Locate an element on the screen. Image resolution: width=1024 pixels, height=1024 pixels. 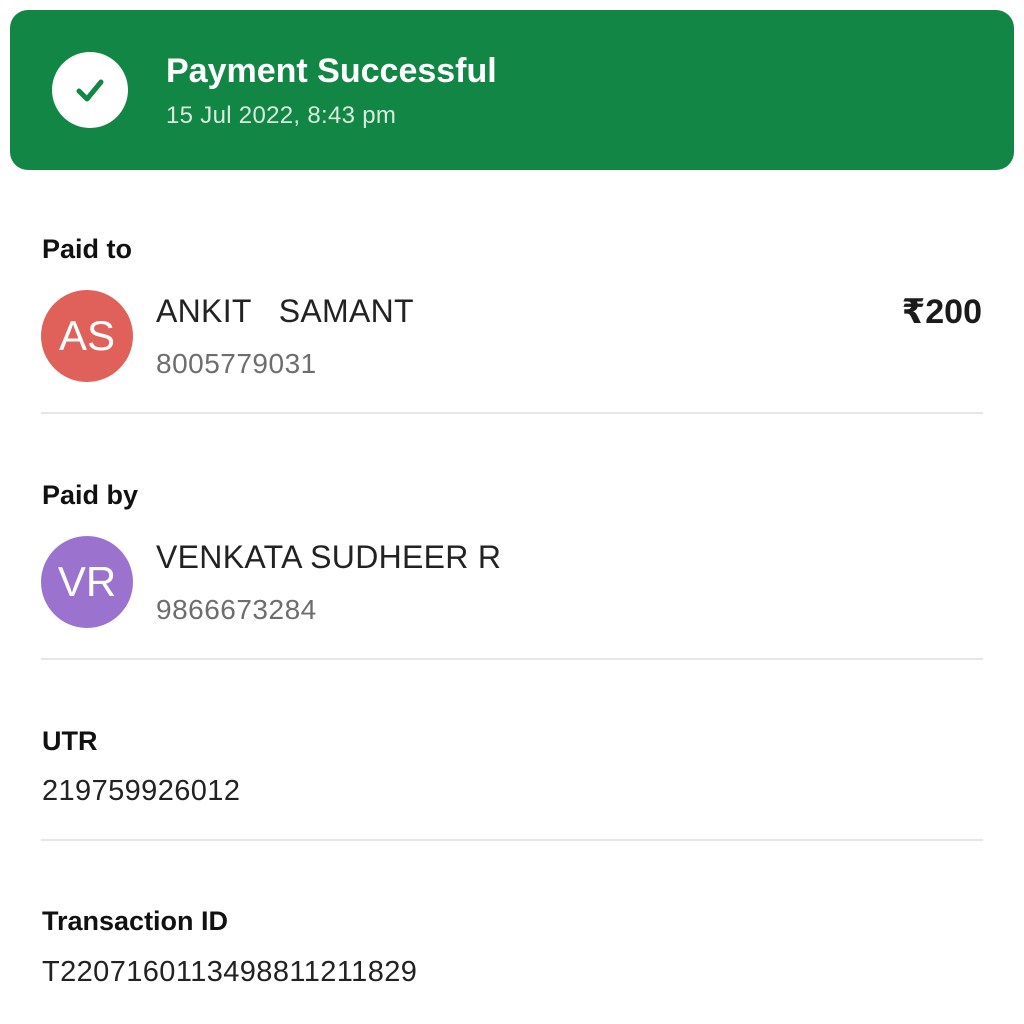
transaction-id-label: Transaction ID is located at coordinates (135, 921).